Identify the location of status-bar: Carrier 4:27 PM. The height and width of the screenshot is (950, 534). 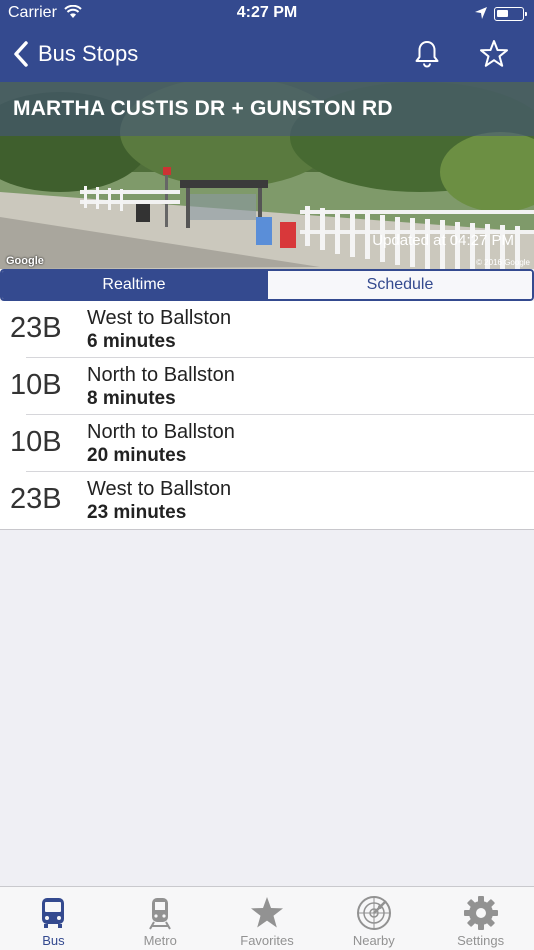
(267, 14).